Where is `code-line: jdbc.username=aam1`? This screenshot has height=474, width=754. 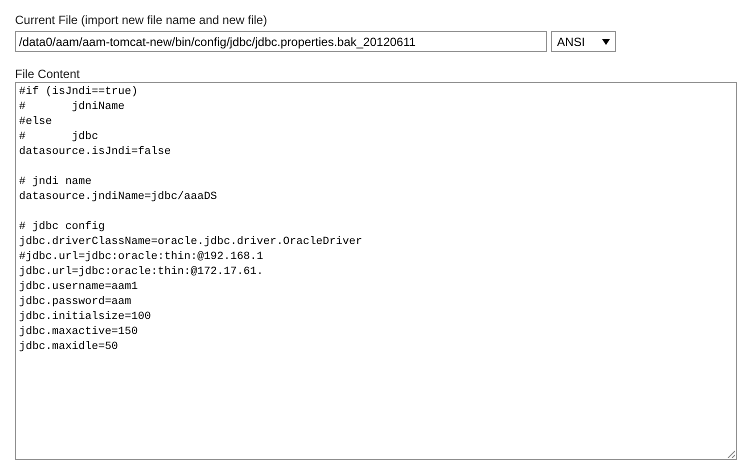
code-line: jdbc.username=aam1 is located at coordinates (78, 287).